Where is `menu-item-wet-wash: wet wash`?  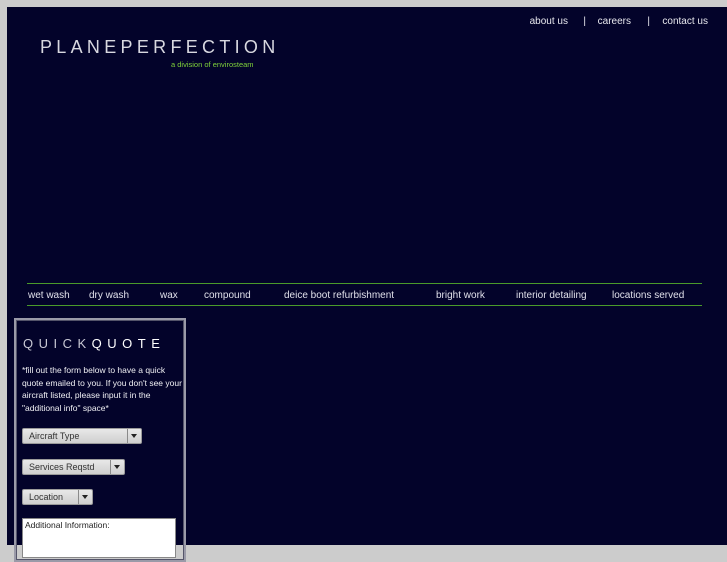
menu-item-wet-wash: wet wash is located at coordinates (49, 295).